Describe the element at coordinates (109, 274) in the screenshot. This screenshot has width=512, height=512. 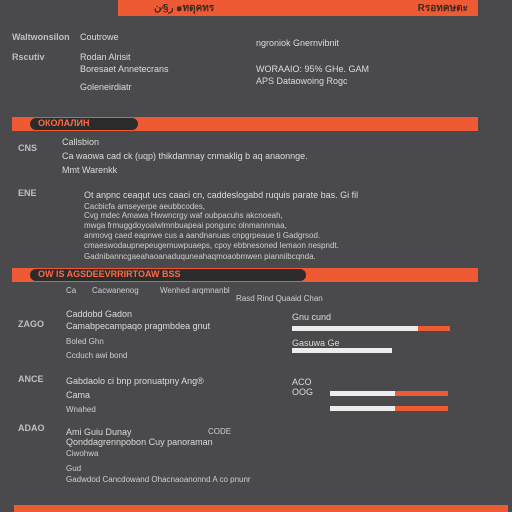
I see `section-title-2: OW IS AGSDEEVRRIRTOAW BSS` at that location.